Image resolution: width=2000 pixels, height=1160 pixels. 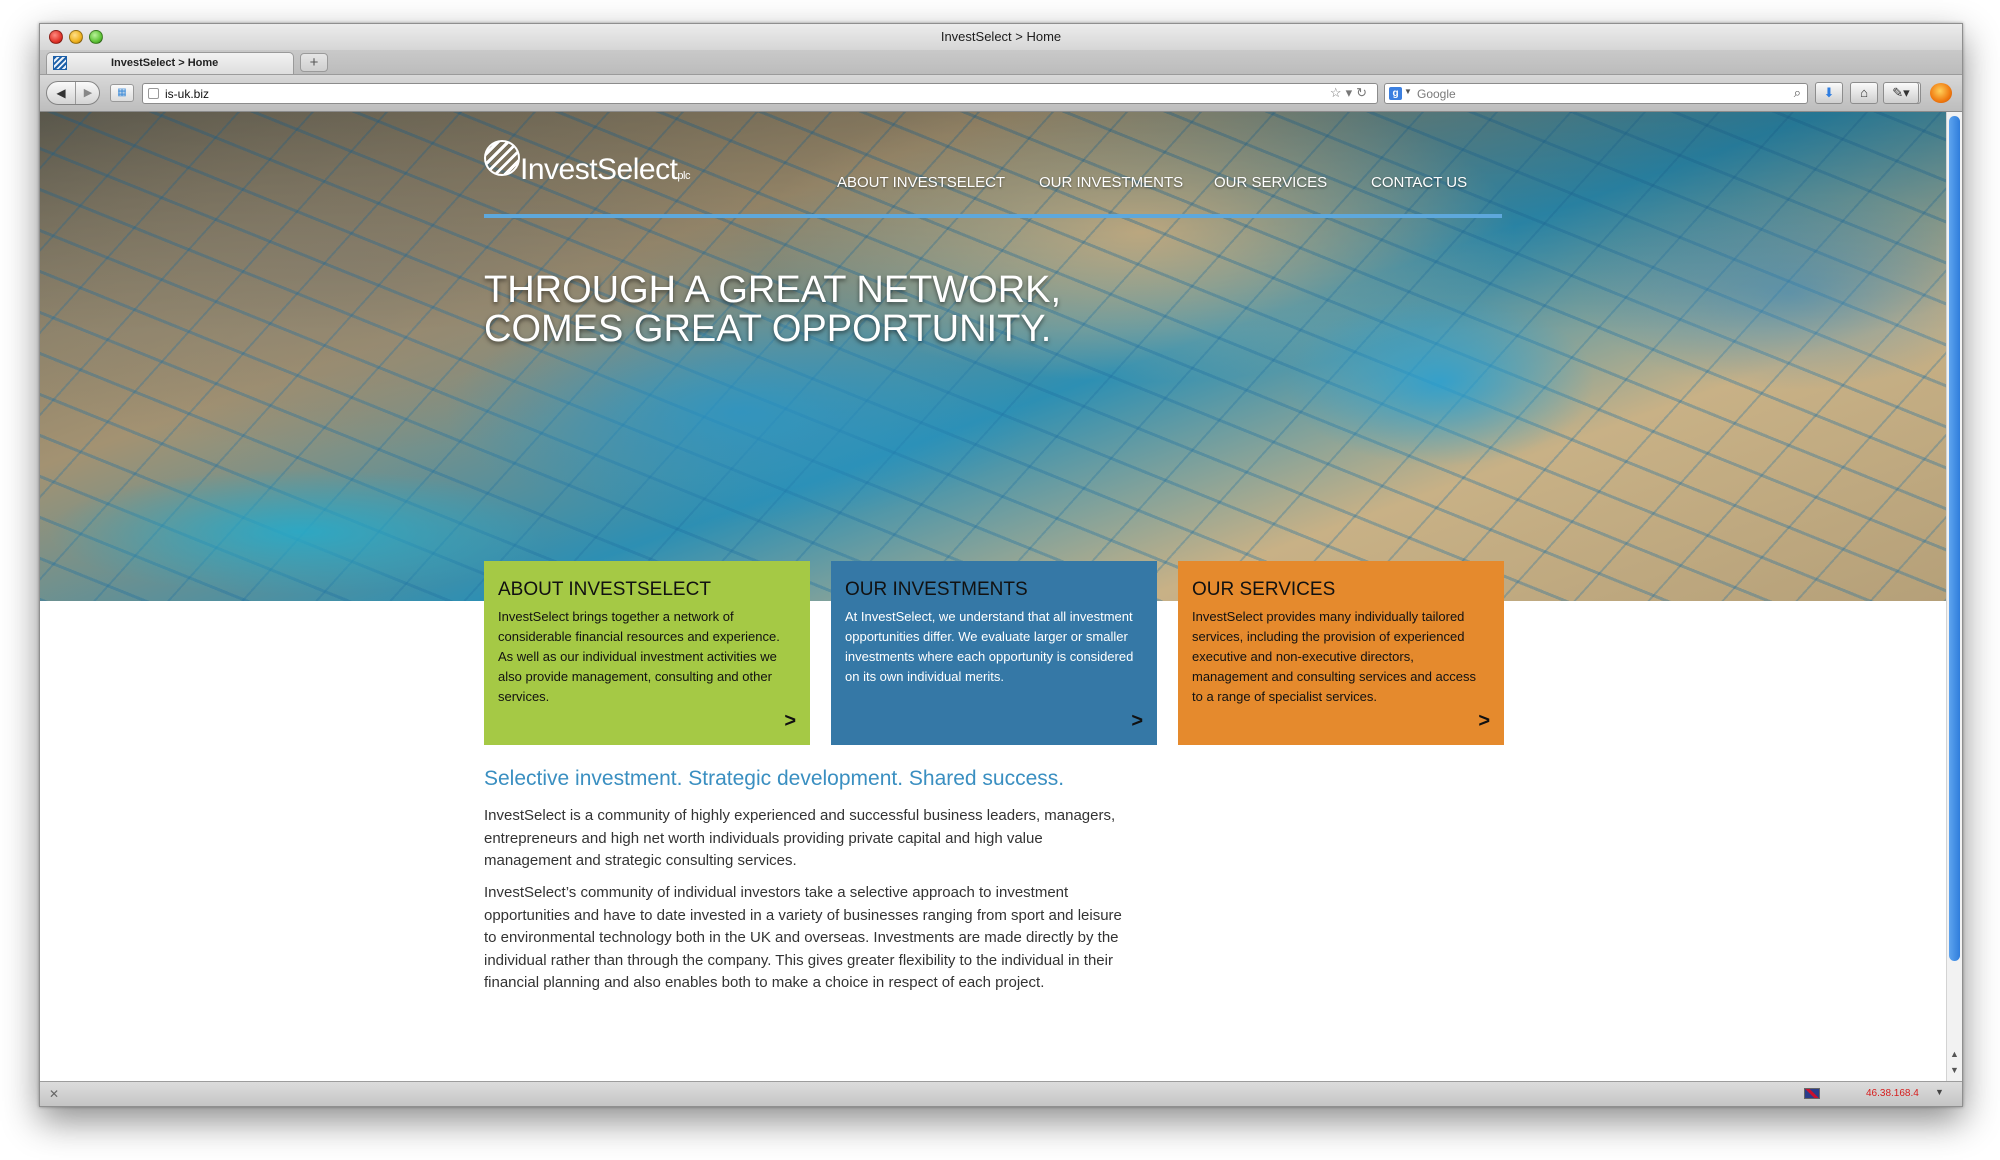 What do you see at coordinates (1954, 538) in the screenshot?
I see `scrollbar-thumb` at bounding box center [1954, 538].